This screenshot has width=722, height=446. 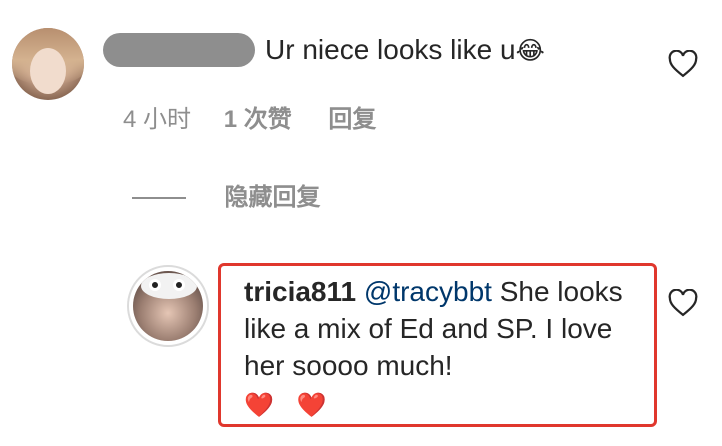 What do you see at coordinates (48, 64) in the screenshot?
I see `commenter-avatar` at bounding box center [48, 64].